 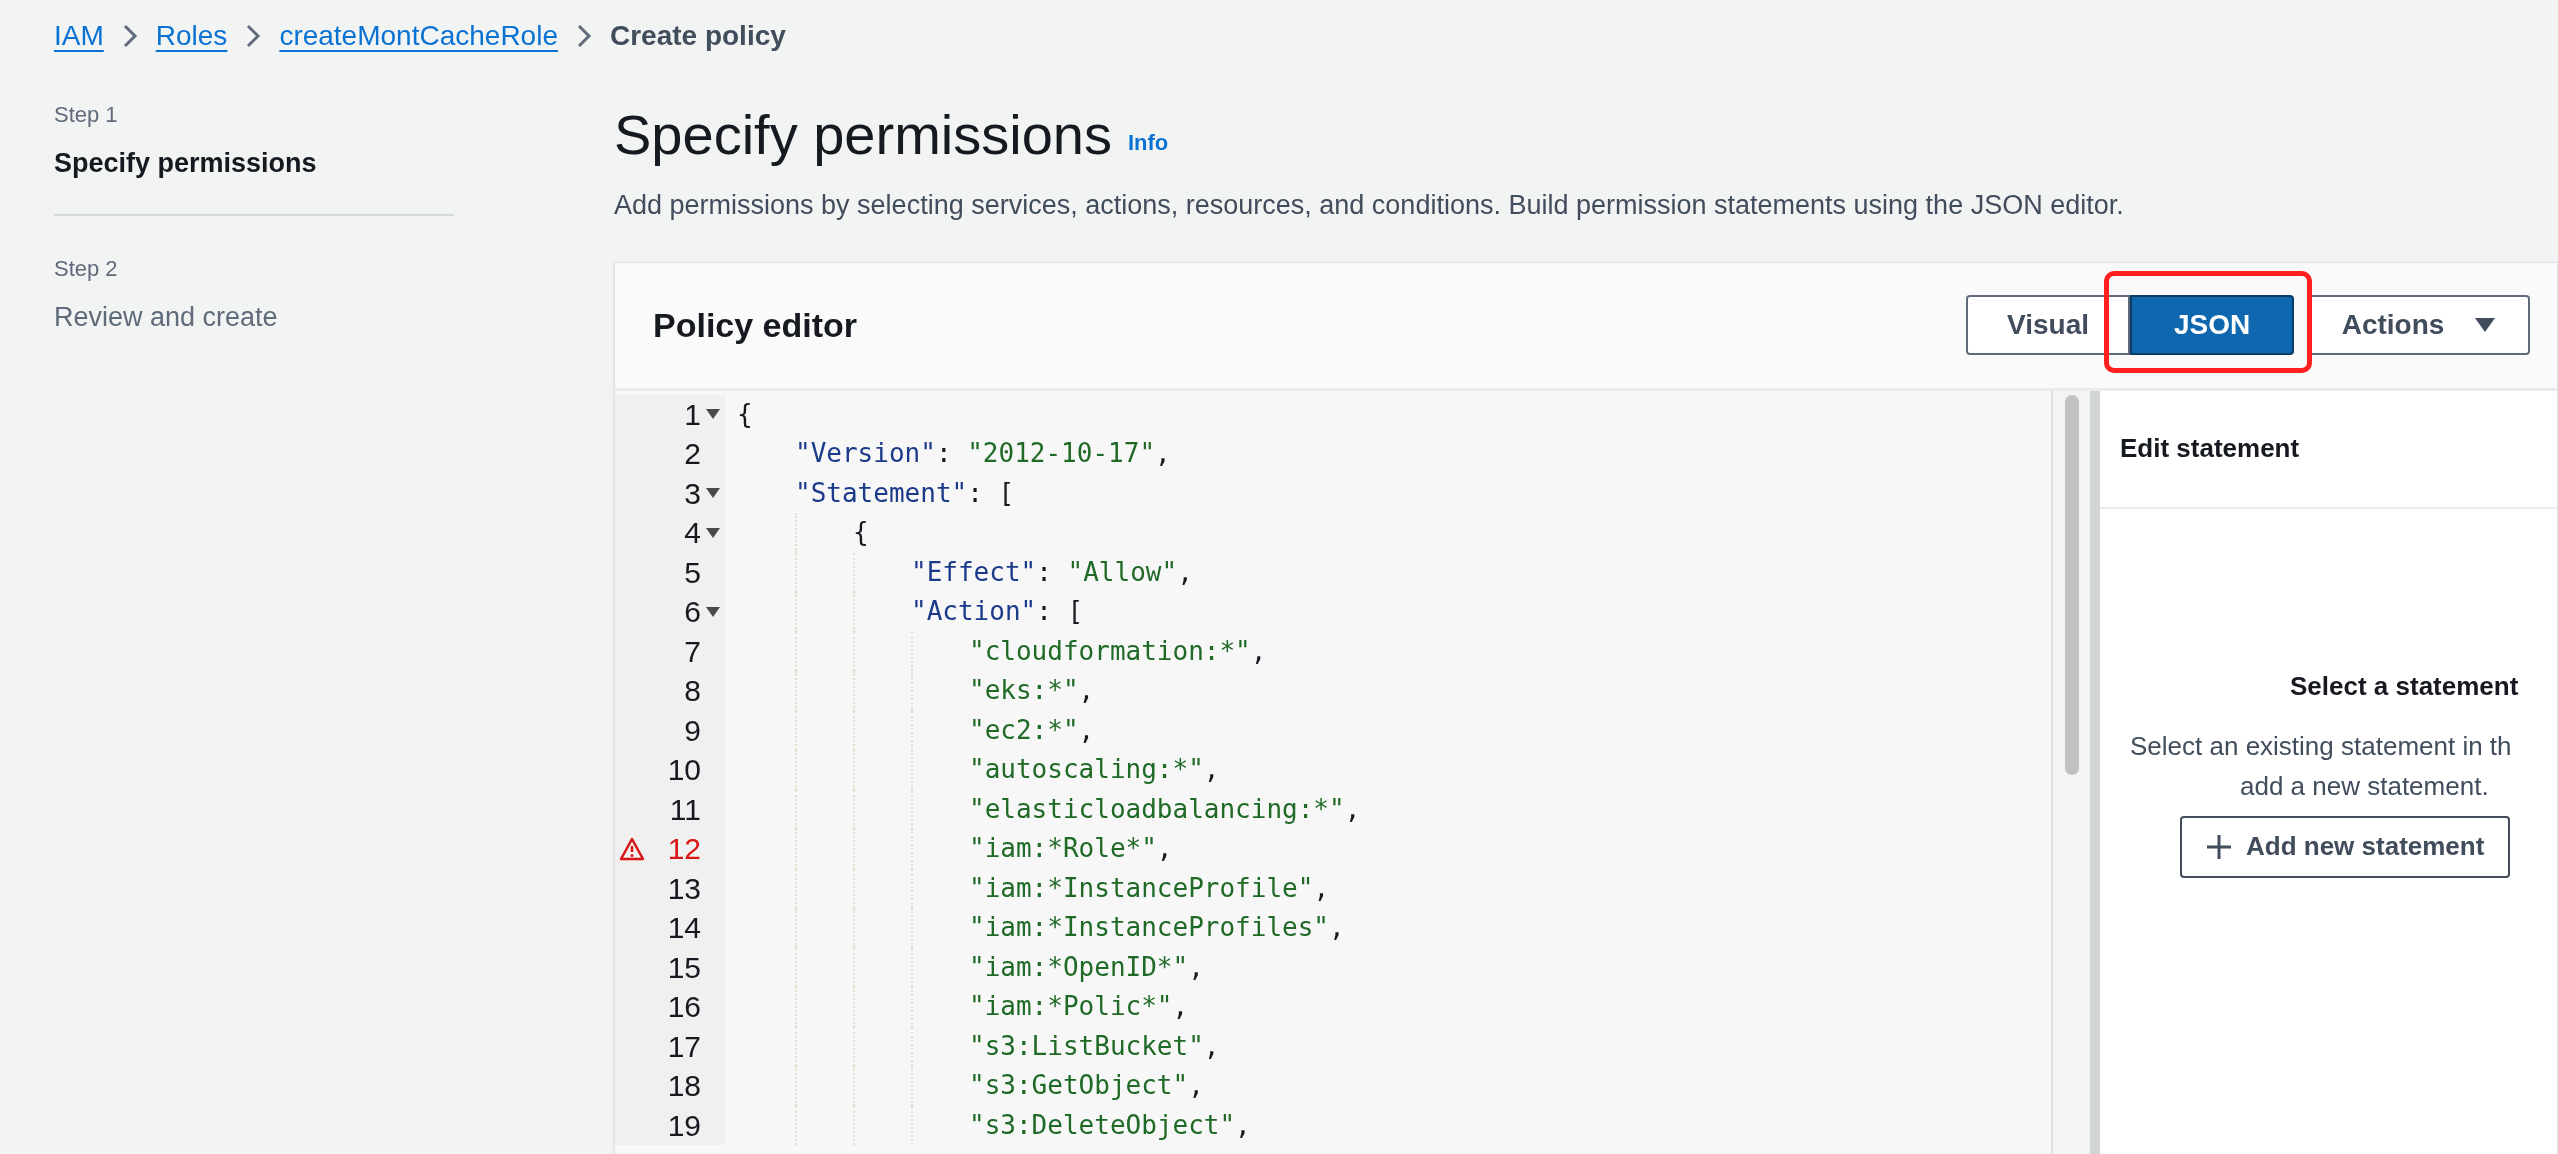 What do you see at coordinates (697, 36) in the screenshot?
I see `breadcrumb-current: Create policy` at bounding box center [697, 36].